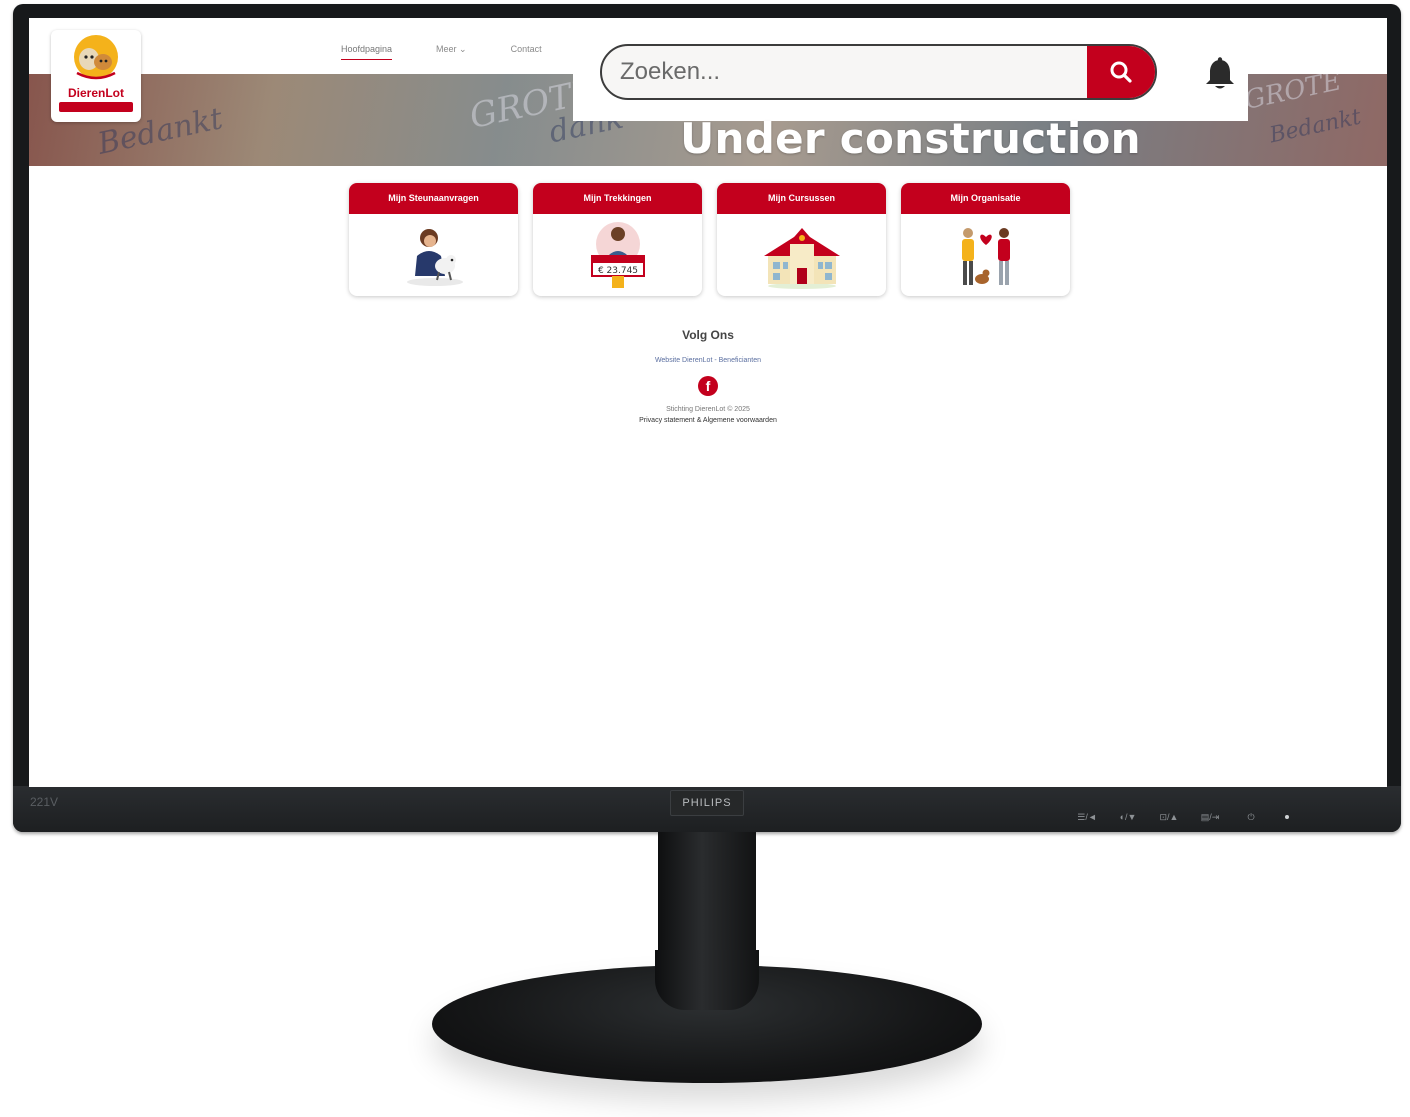 This screenshot has width=1410, height=1117. I want to click on website-link: Website DierenLot - Beneficianten, so click(708, 360).